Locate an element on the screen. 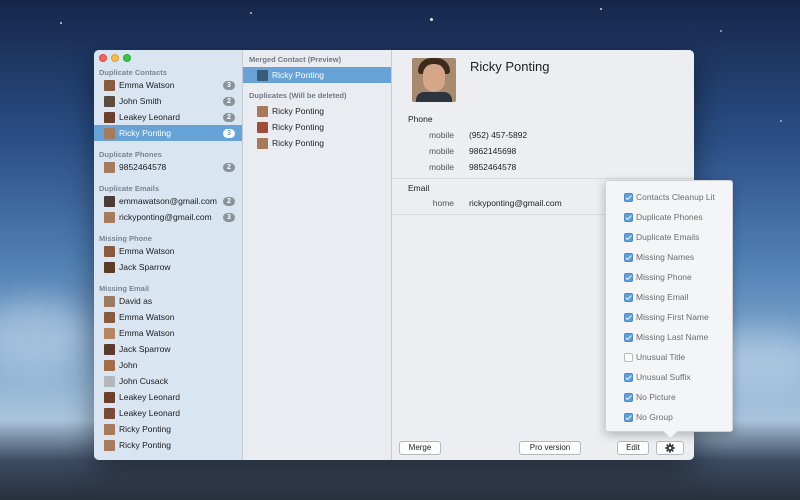 The height and width of the screenshot is (500, 800). sidebar-group-title: Duplicate Contacts is located at coordinates (133, 72).